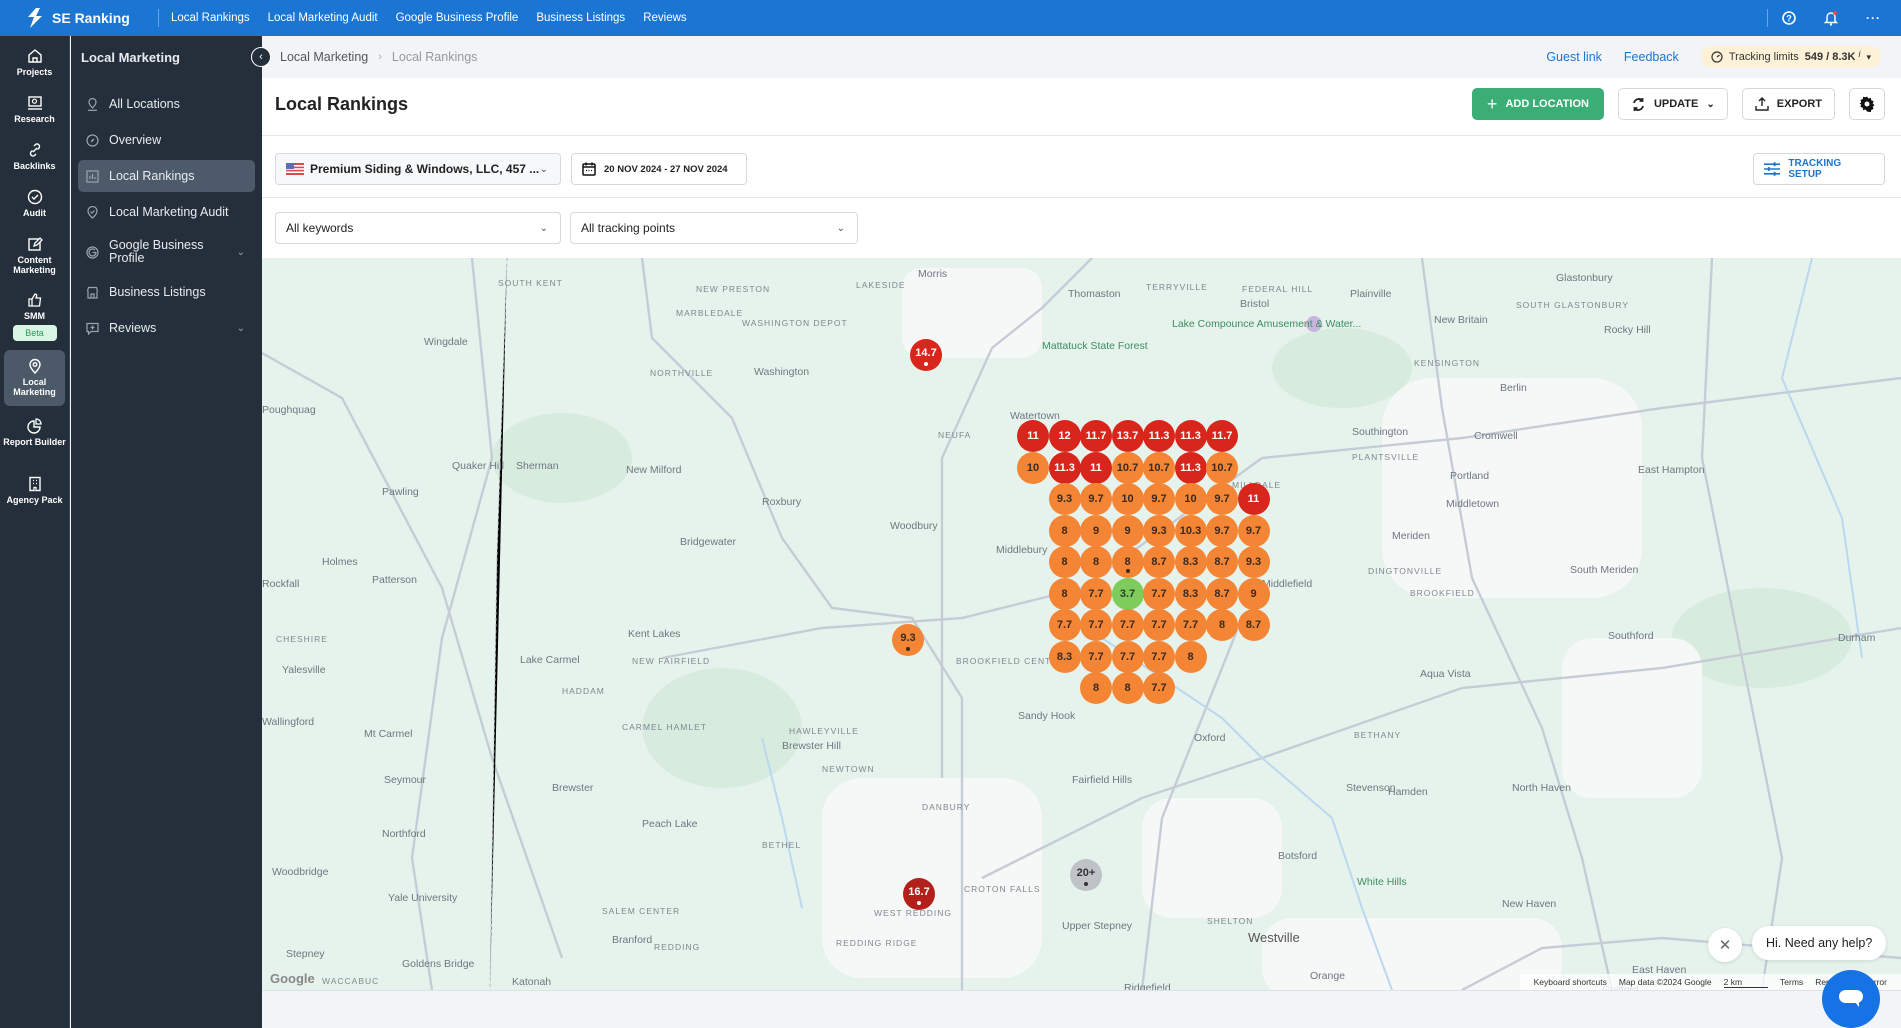 The image size is (1901, 1028). I want to click on rail-item-audit: Audit, so click(34, 200).